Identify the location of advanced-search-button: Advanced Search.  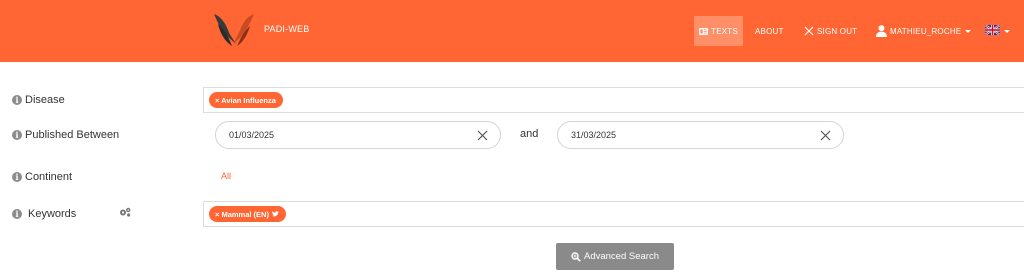
(615, 256).